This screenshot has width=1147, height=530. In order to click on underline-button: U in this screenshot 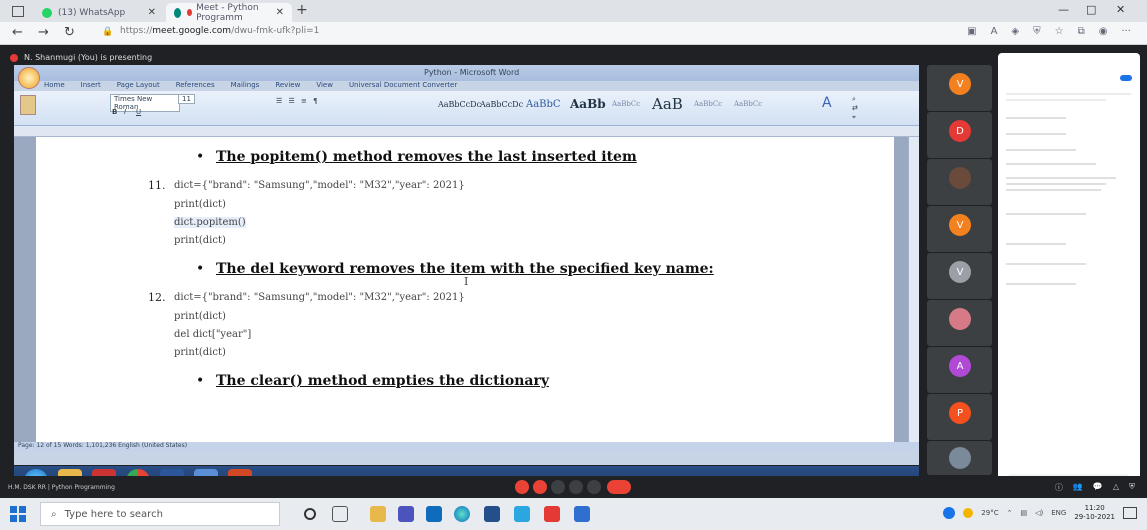, I will do `click(138, 112)`.